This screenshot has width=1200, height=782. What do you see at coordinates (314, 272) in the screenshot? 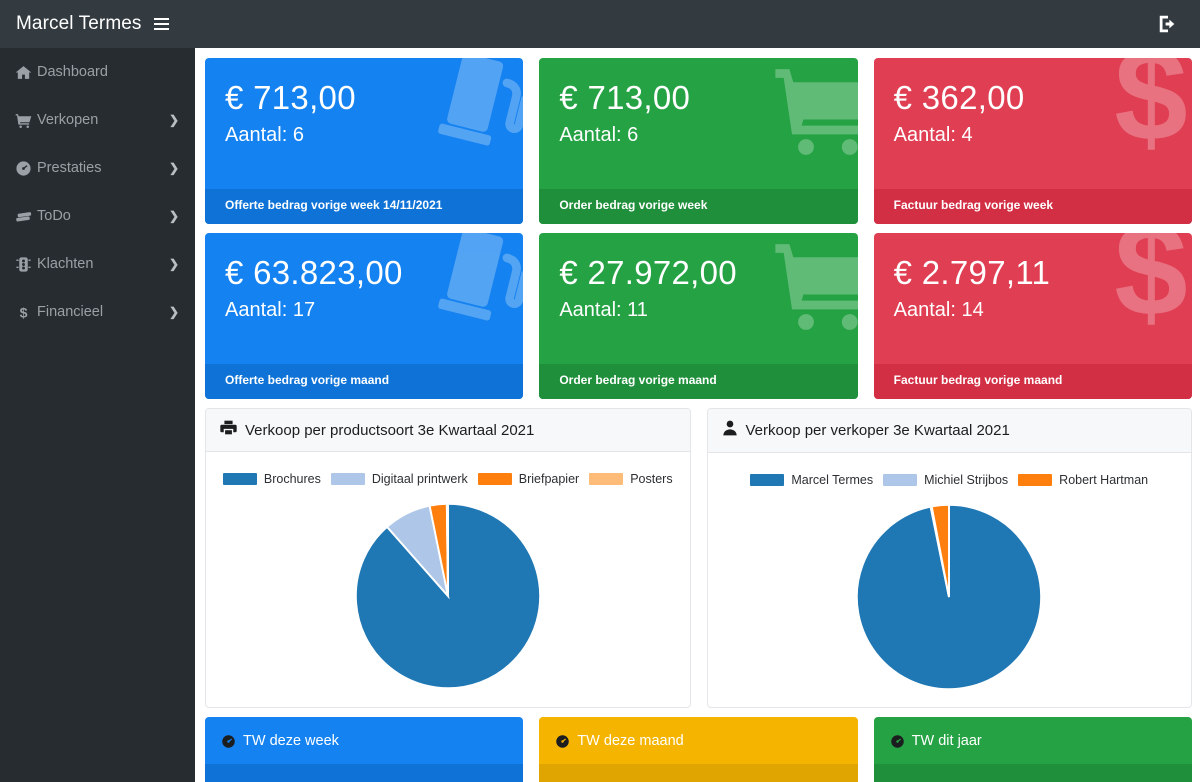
I see `stat-card-value: € 63.823,00` at bounding box center [314, 272].